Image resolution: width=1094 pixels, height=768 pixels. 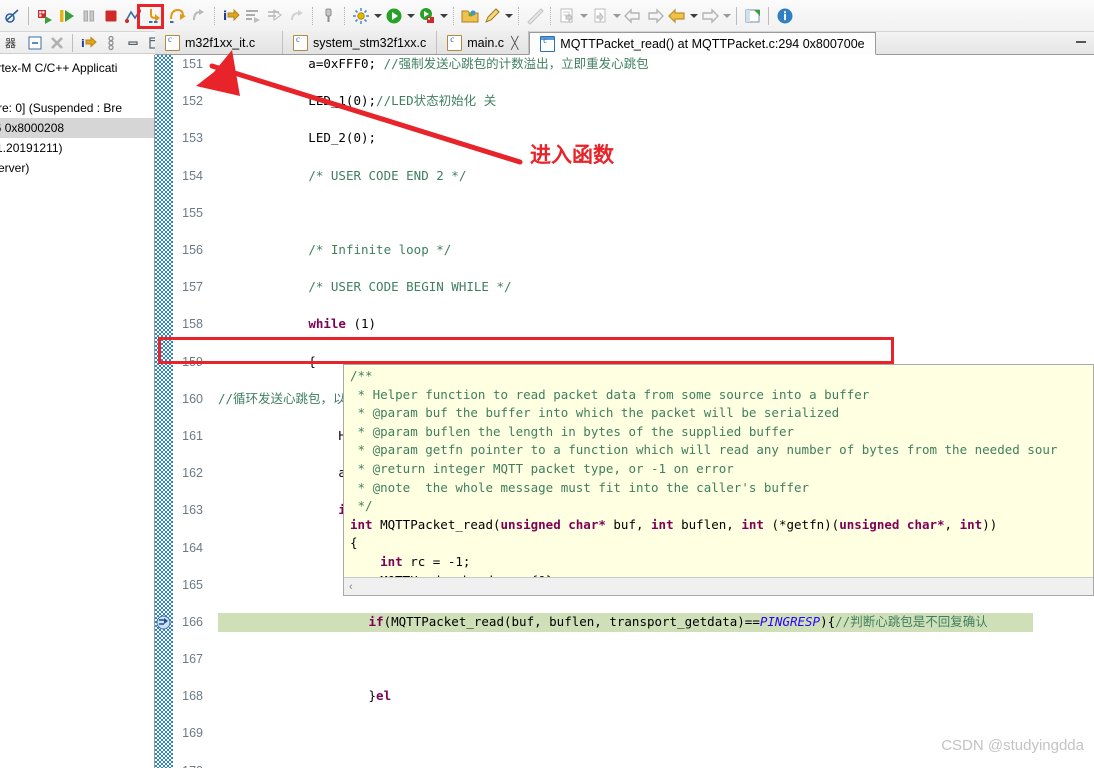 What do you see at coordinates (133, 43) in the screenshot?
I see `minimize-view-icon` at bounding box center [133, 43].